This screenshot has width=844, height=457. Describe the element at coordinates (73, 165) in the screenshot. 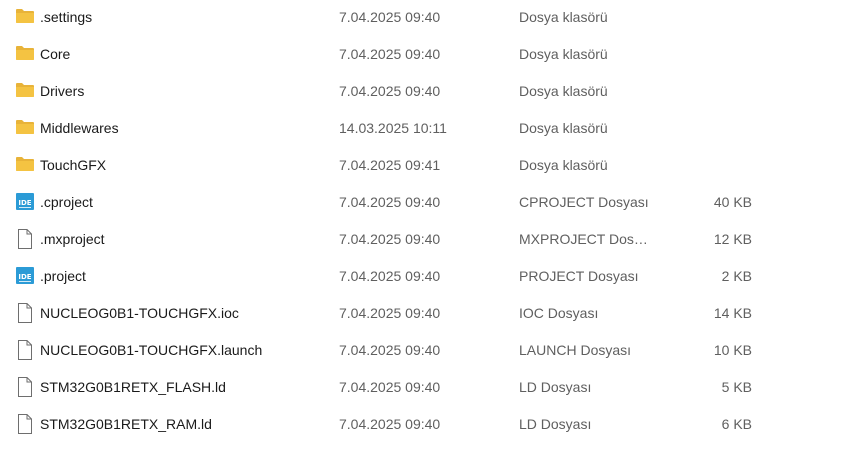

I see `file-name: TouchGFX` at that location.